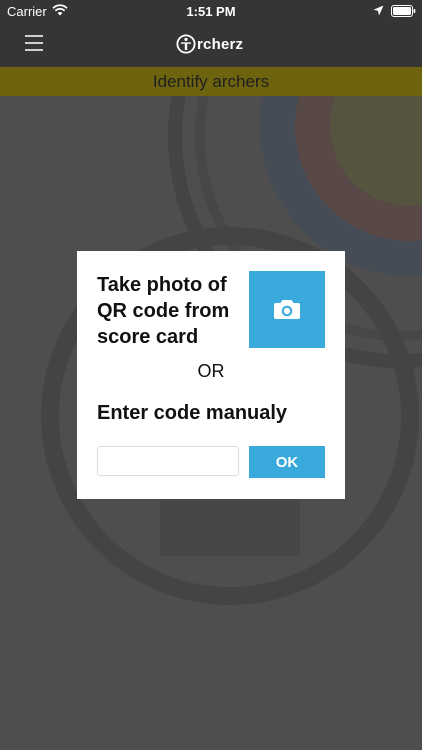 This screenshot has width=422, height=750. What do you see at coordinates (287, 462) in the screenshot?
I see `ok-button: OK` at bounding box center [287, 462].